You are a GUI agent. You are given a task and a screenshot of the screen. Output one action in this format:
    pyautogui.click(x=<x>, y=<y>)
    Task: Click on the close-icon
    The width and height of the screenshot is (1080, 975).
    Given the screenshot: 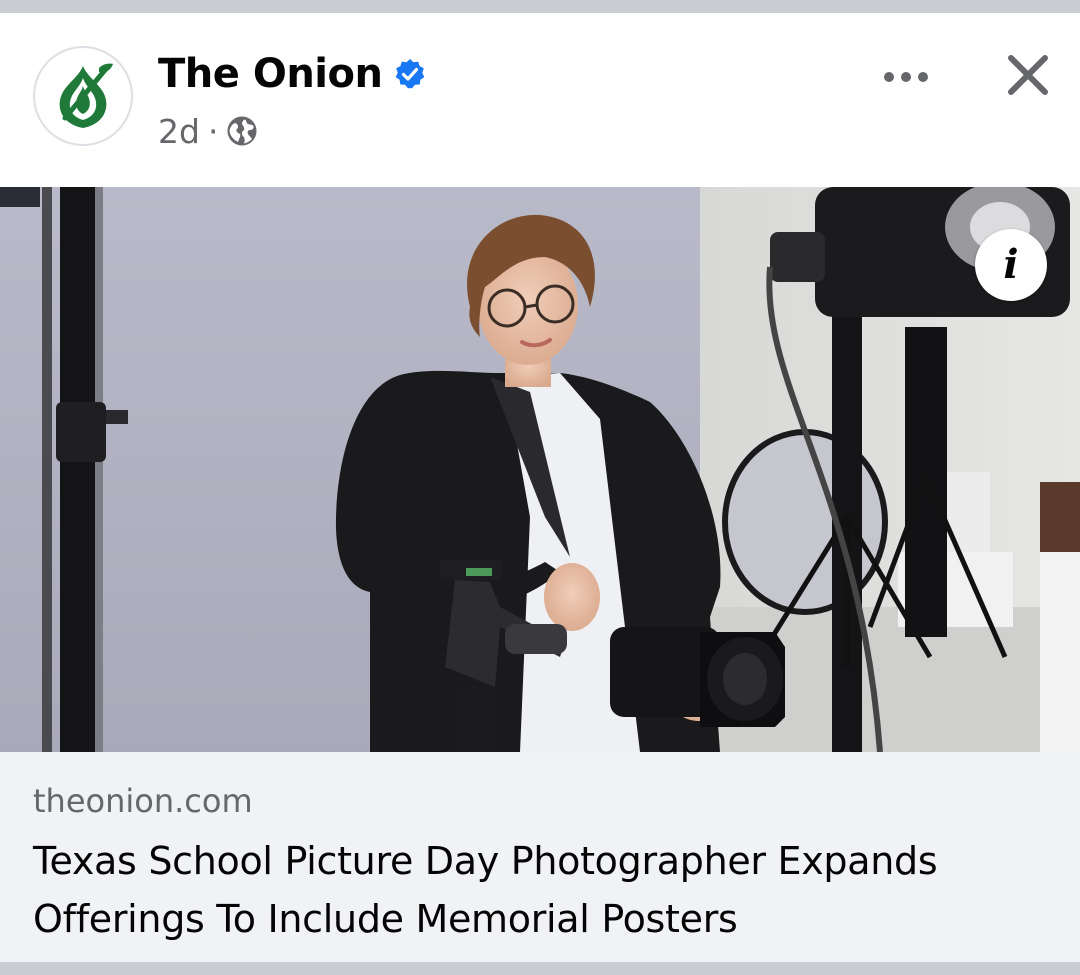 What is the action you would take?
    pyautogui.click(x=1028, y=75)
    